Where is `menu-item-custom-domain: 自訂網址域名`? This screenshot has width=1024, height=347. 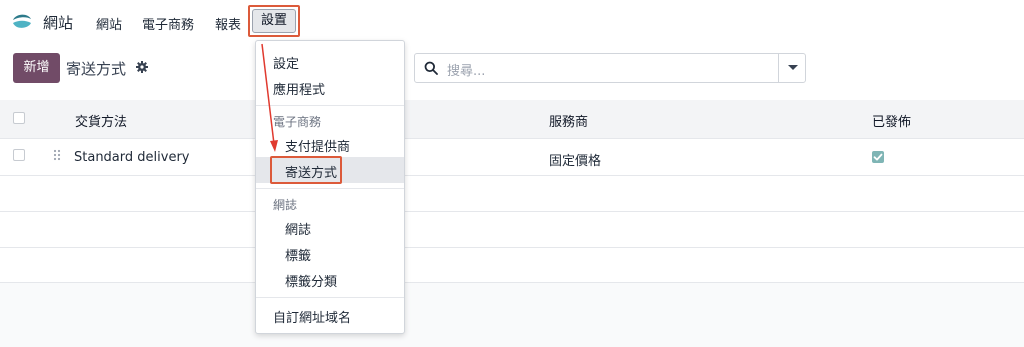 menu-item-custom-domain: 自訂網址域名 is located at coordinates (312, 316).